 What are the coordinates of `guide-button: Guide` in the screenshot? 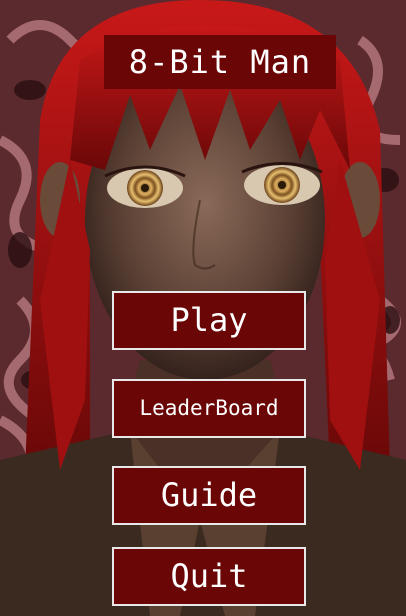 It's located at (209, 495).